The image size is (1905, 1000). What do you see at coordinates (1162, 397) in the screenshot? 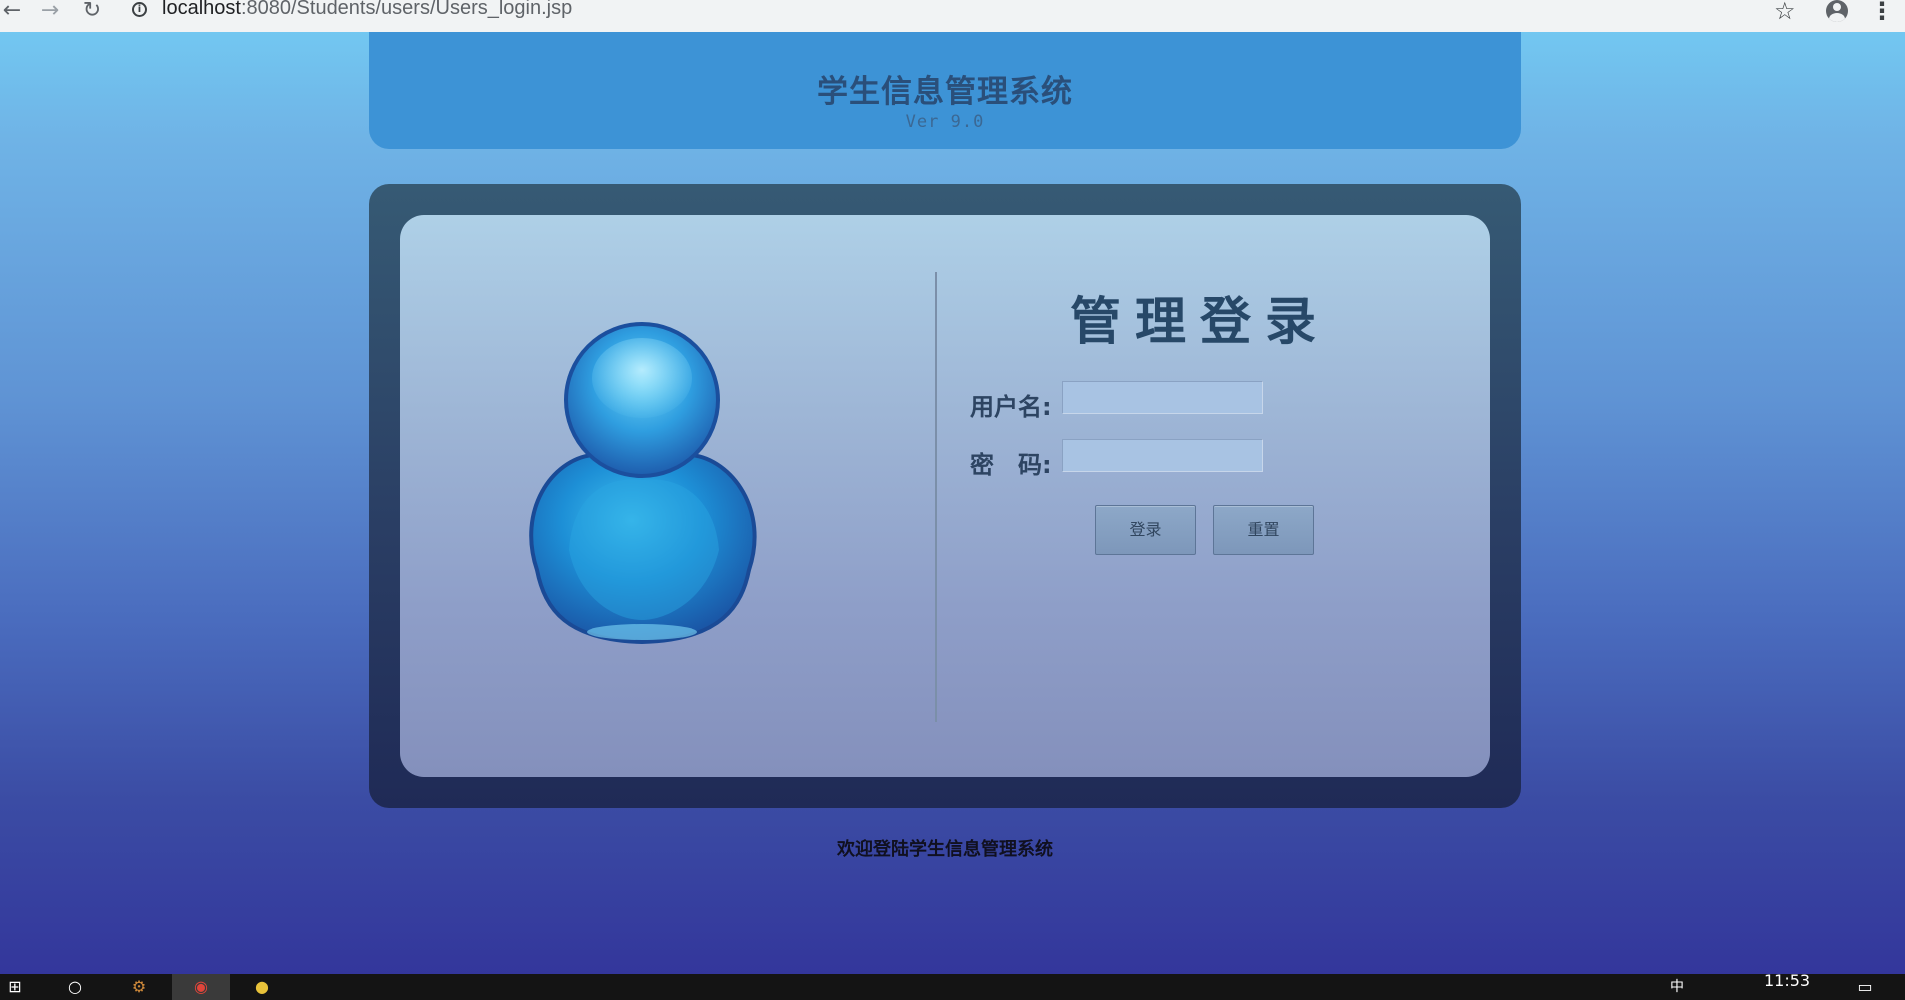
I see `username-input` at bounding box center [1162, 397].